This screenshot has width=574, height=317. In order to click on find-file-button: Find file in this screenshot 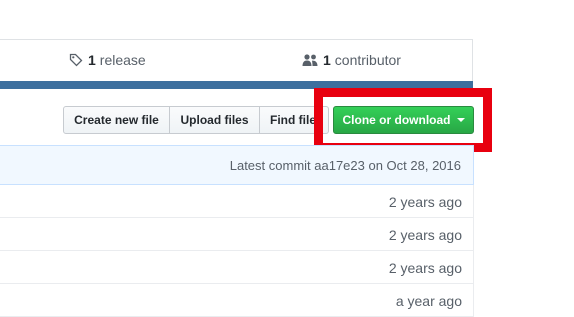, I will do `click(294, 120)`.